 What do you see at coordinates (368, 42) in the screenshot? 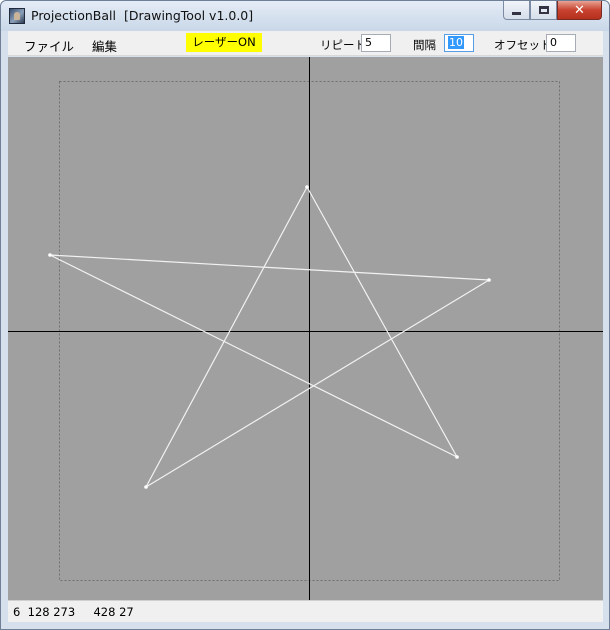
I see `repeat-value: 5` at bounding box center [368, 42].